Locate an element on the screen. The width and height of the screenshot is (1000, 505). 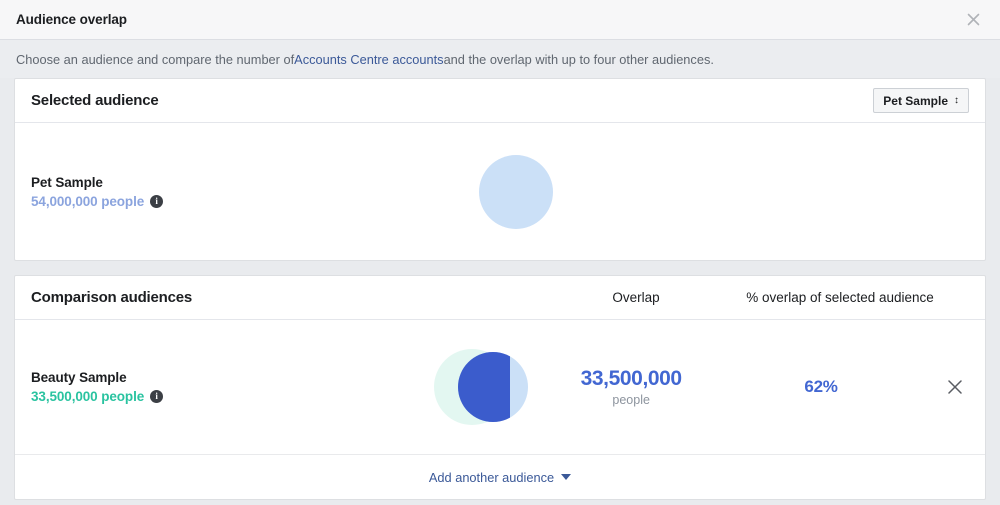
selected-audience-info: Pet Sample 54,000,000 people i is located at coordinates (231, 192).